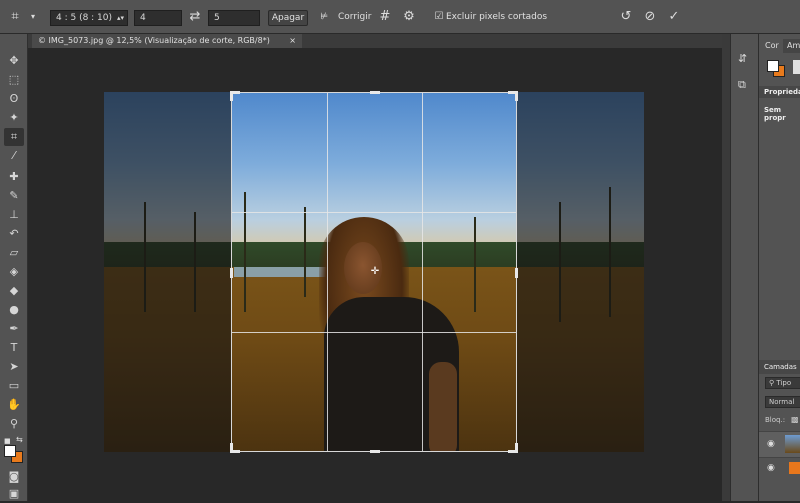 The height and width of the screenshot is (503, 800). Describe the element at coordinates (14, 348) in the screenshot. I see `type-tool-icon: T` at that location.